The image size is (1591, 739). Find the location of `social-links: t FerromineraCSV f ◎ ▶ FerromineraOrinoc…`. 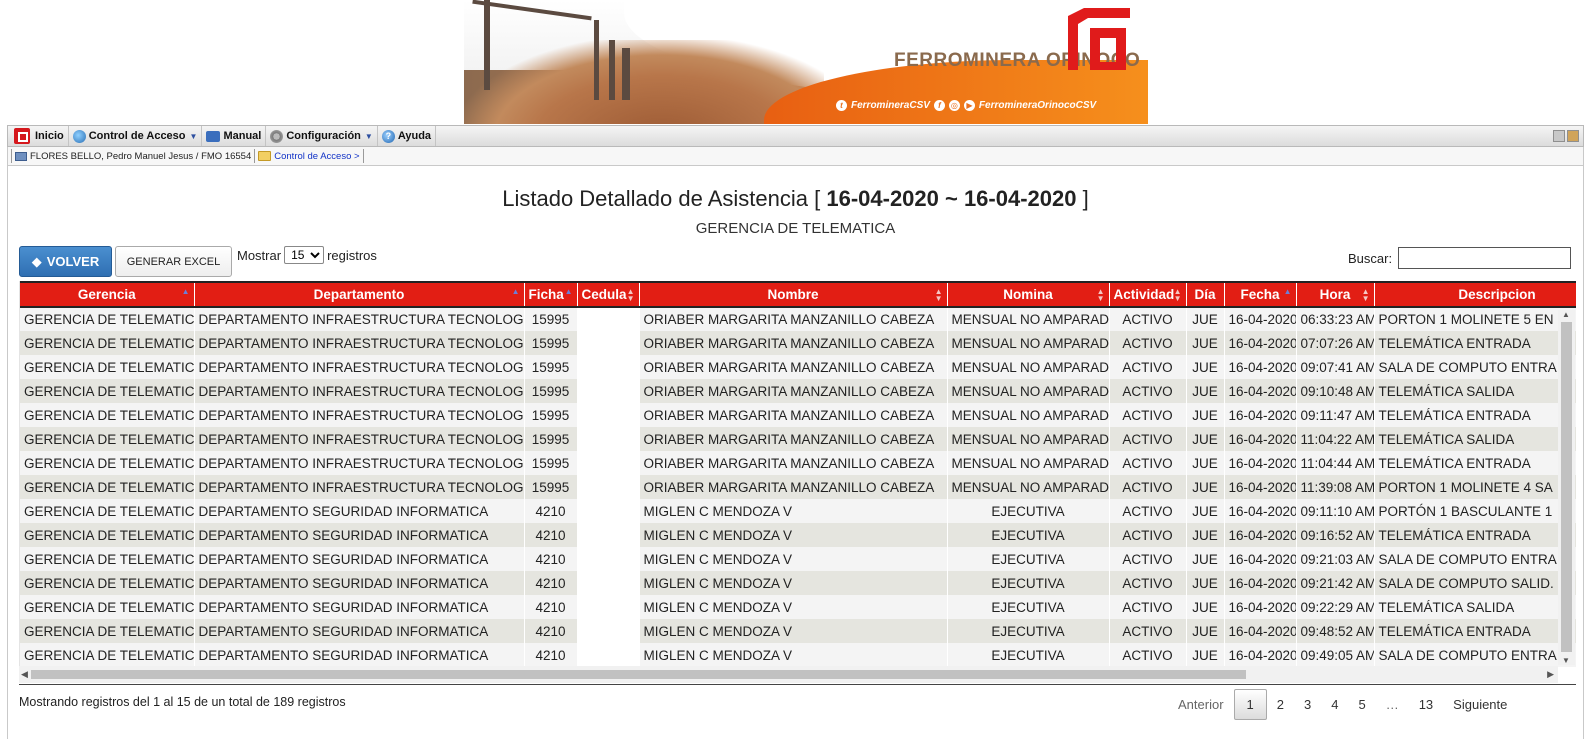

social-links: t FerromineraCSV f ◎ ▶ FerromineraOrinoc… is located at coordinates (966, 105).